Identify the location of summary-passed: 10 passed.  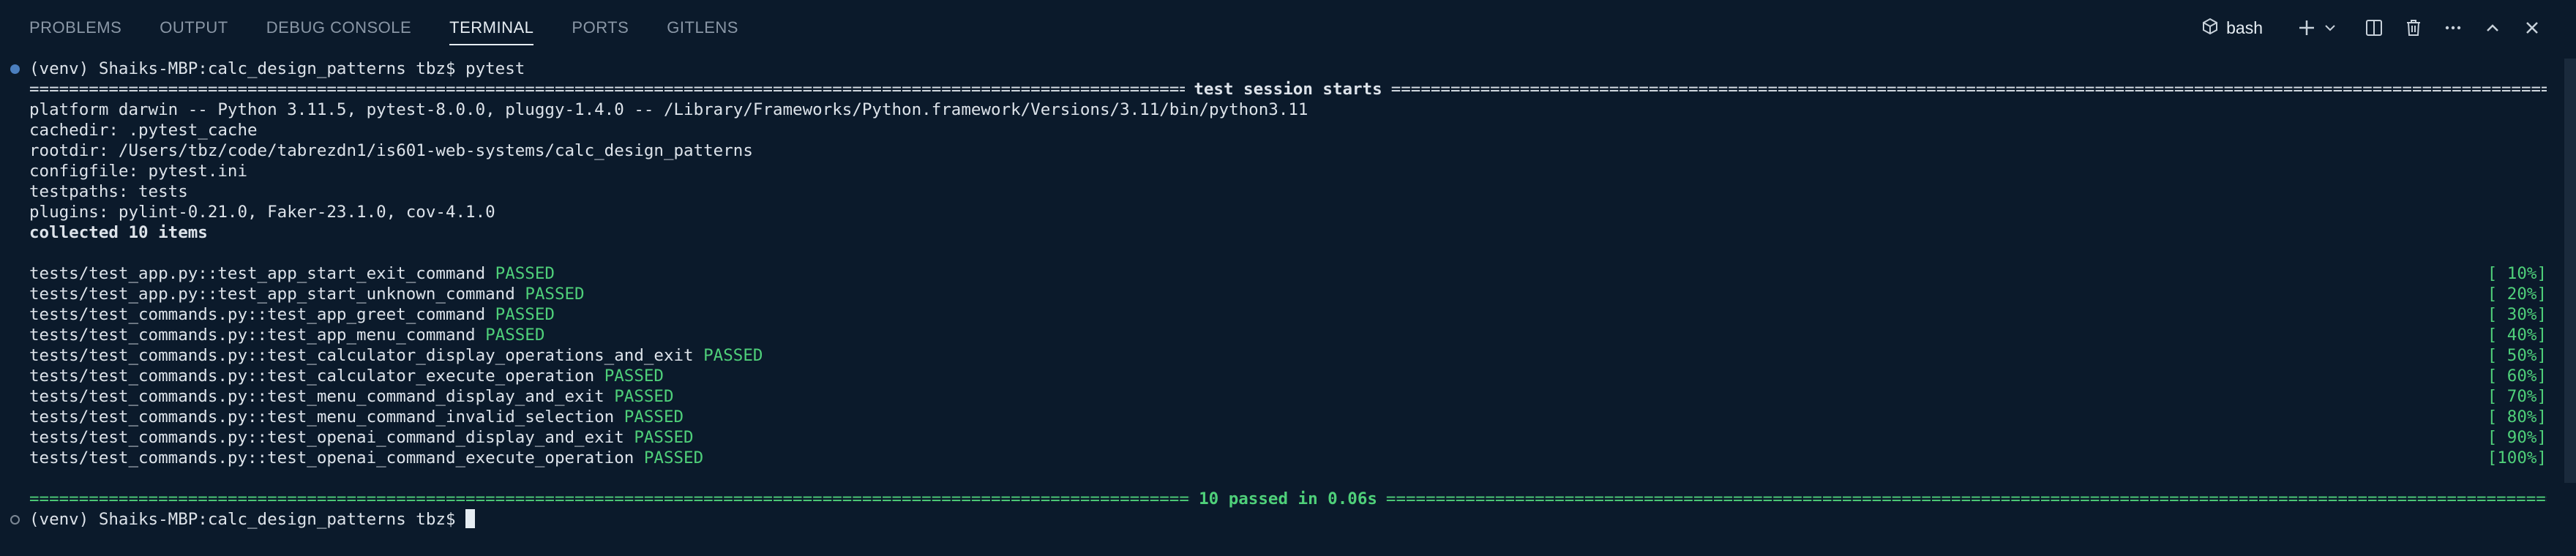
(1243, 499).